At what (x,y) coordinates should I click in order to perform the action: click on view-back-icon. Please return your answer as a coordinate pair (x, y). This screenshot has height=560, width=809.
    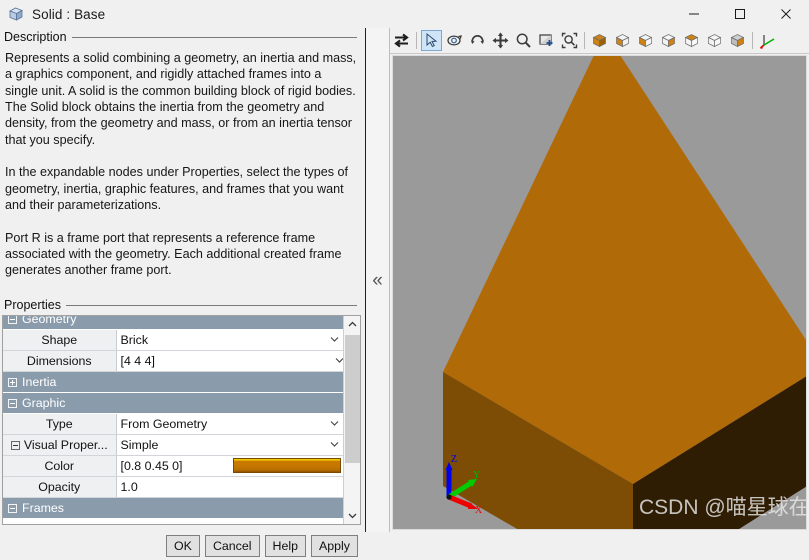
    Looking at the image, I should click on (737, 40).